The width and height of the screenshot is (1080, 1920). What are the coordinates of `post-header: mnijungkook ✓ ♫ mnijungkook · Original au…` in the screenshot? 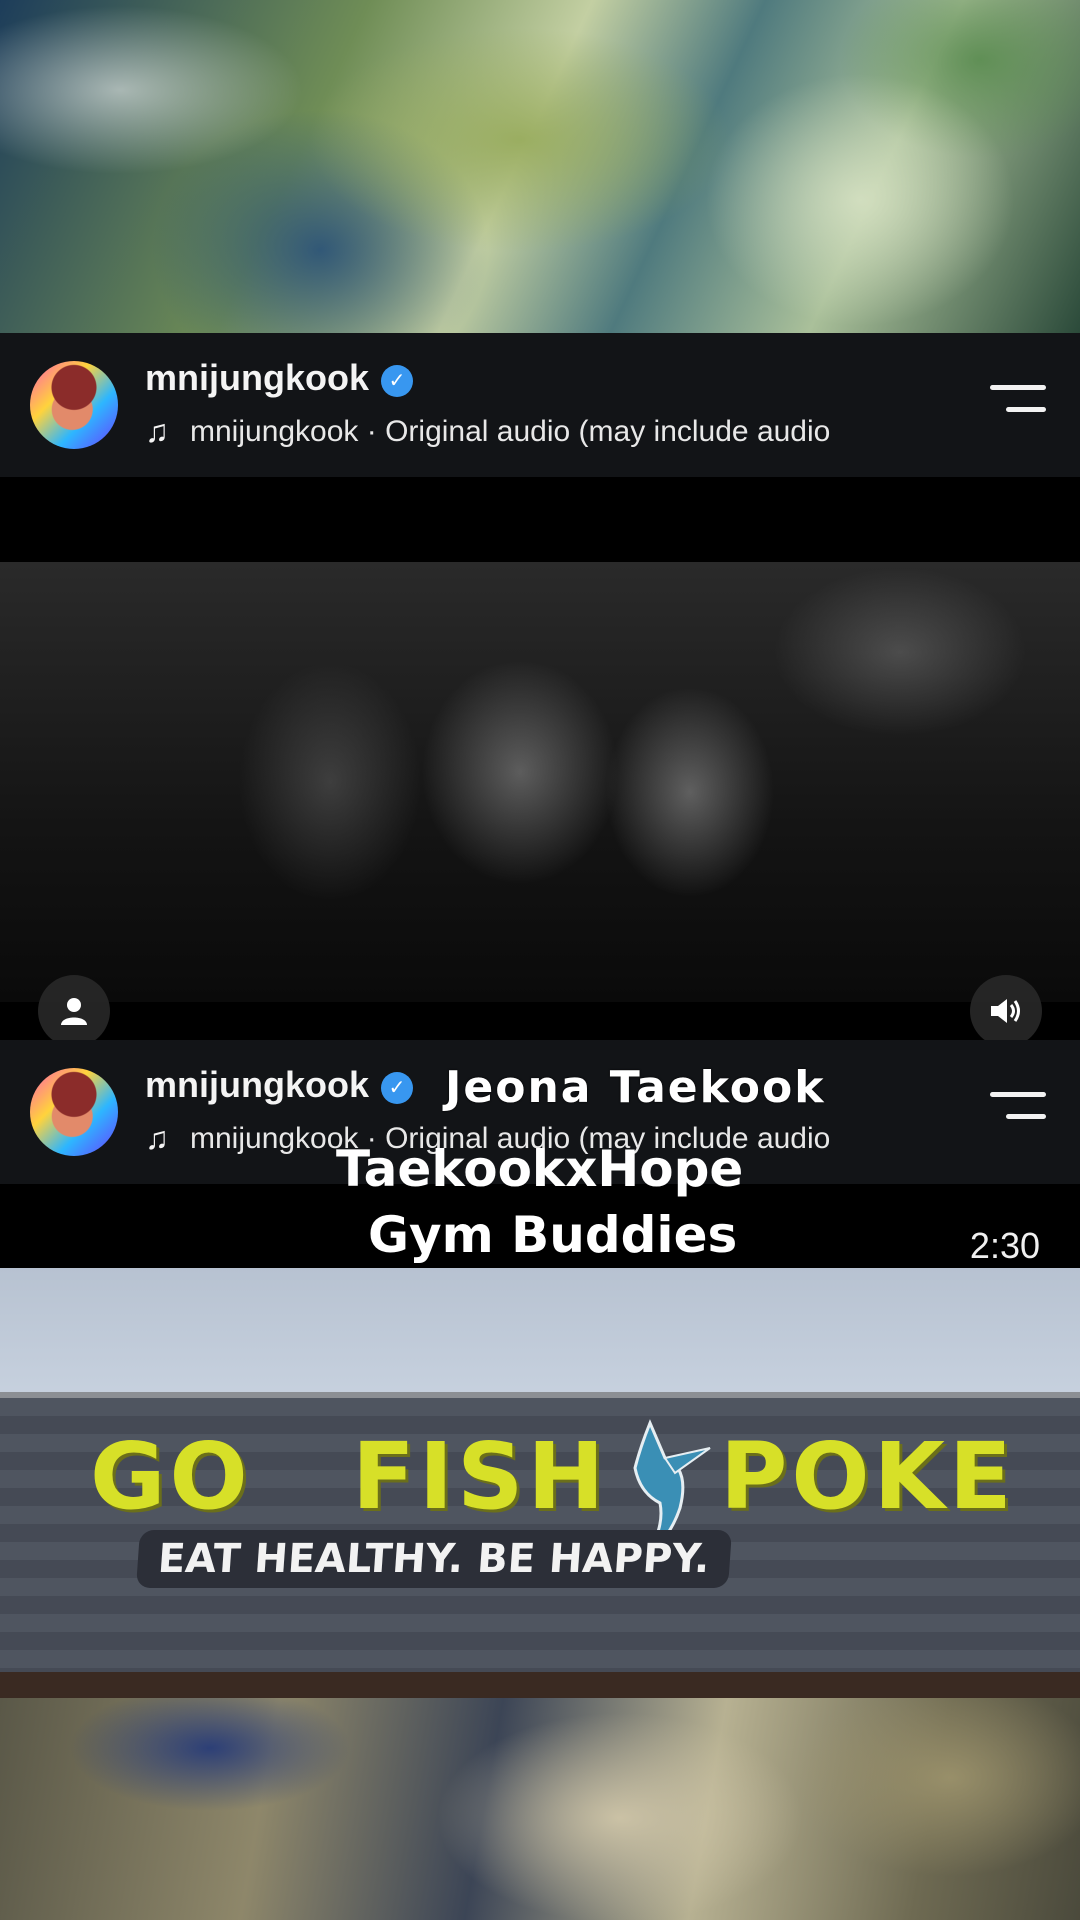 It's located at (540, 405).